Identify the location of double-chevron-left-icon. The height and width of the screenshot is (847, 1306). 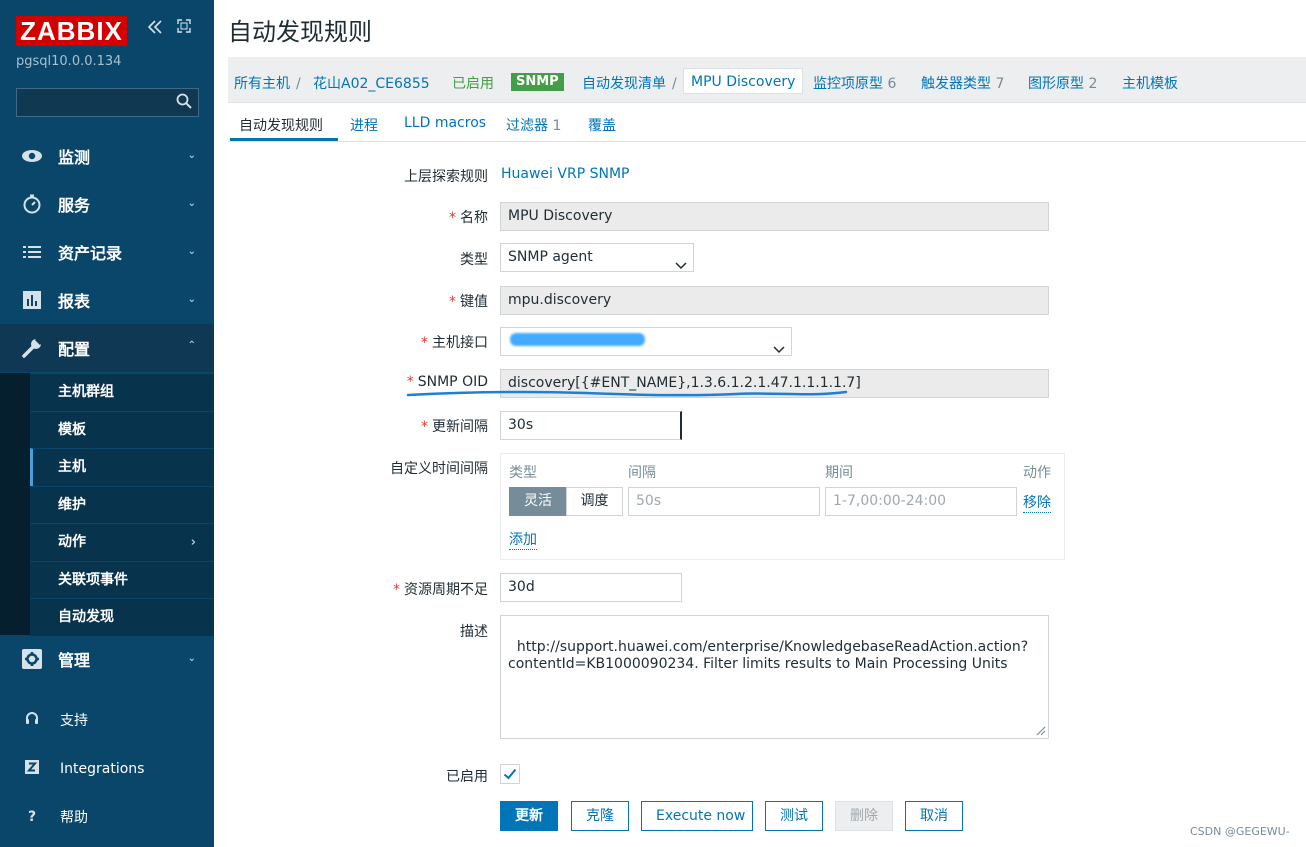
(155, 29).